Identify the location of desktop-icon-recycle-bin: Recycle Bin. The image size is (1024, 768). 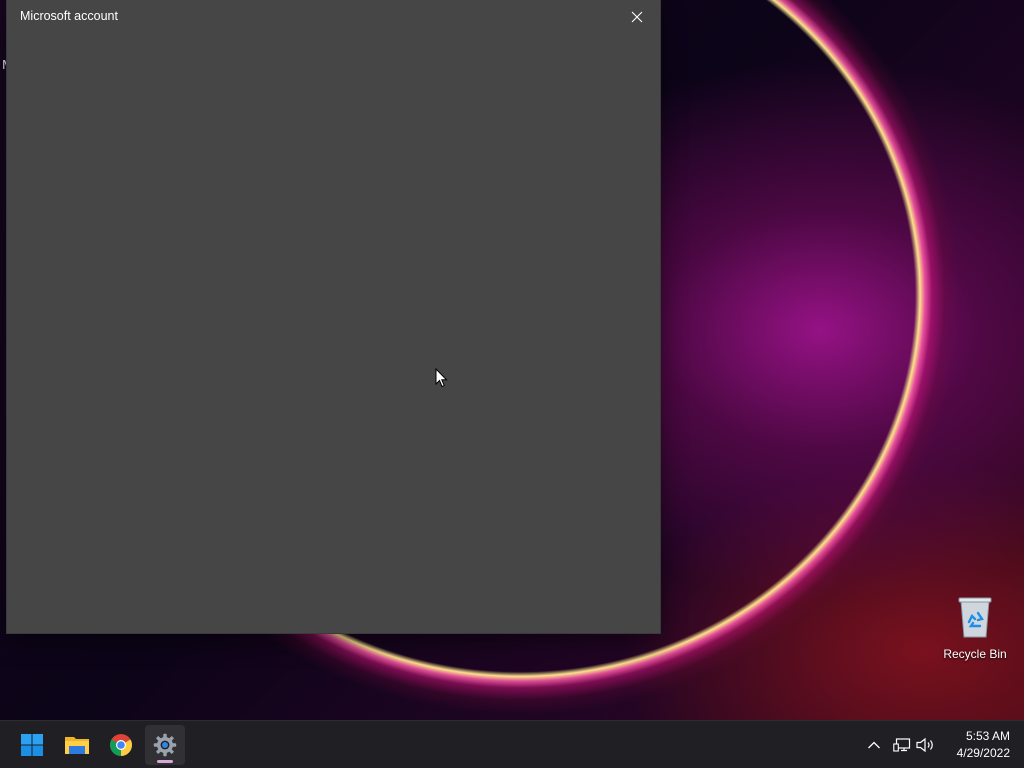
(975, 630).